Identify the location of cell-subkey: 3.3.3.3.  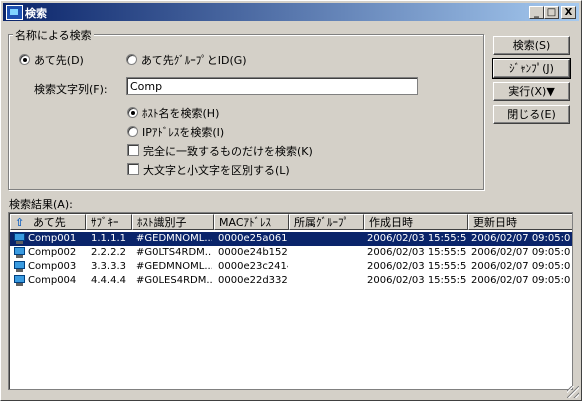
(108, 266).